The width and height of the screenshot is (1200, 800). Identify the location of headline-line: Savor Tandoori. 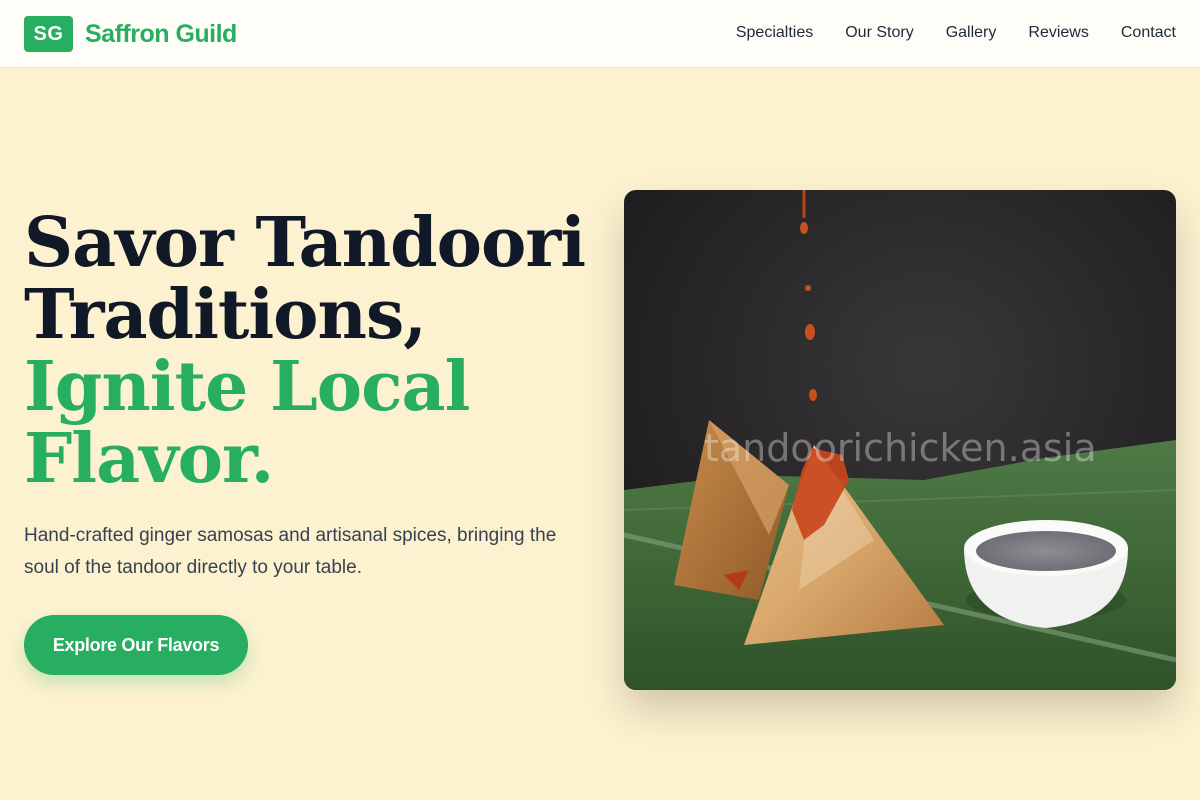
(305, 243).